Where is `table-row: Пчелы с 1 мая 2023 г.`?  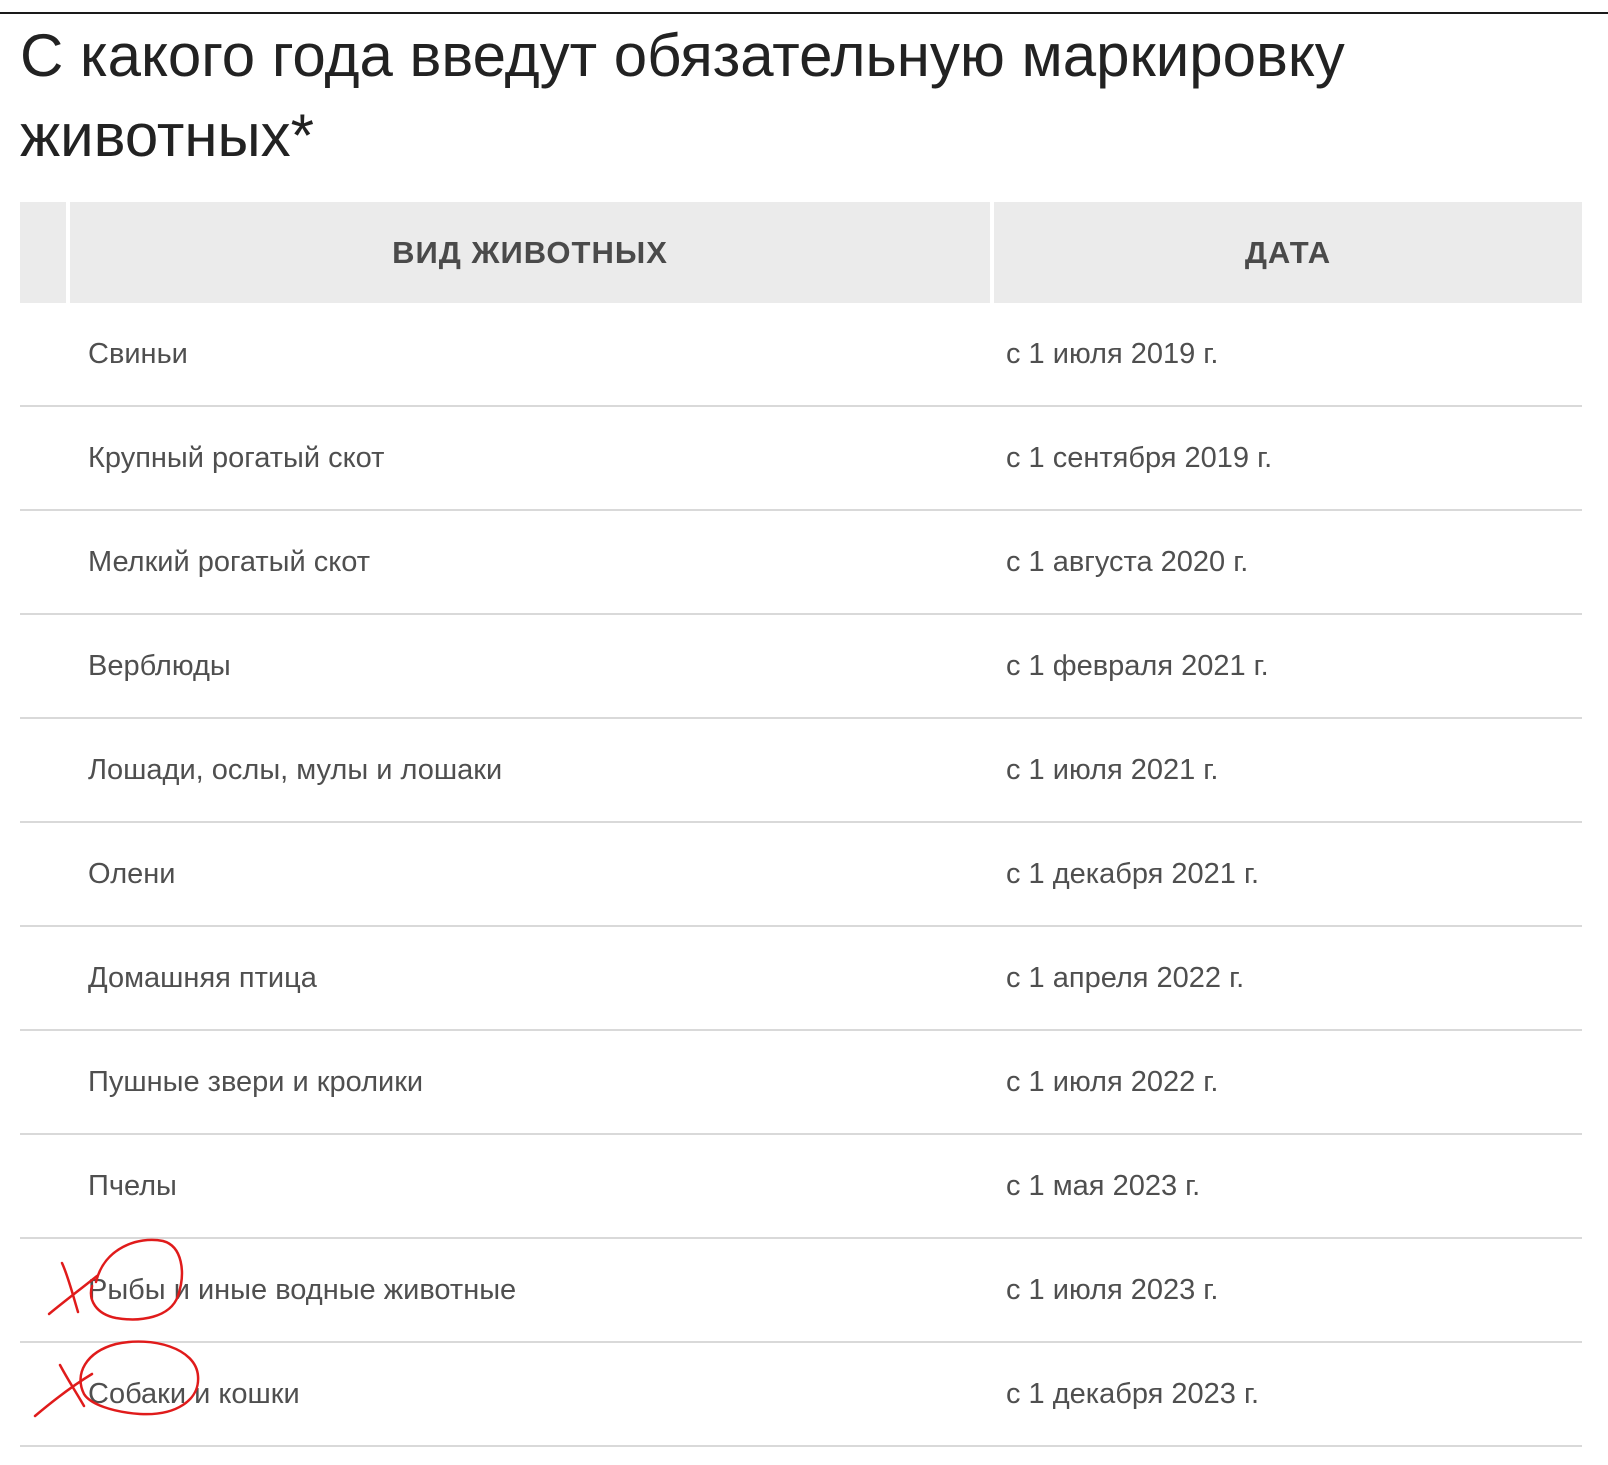
table-row: Пчелы с 1 мая 2023 г. is located at coordinates (801, 1186).